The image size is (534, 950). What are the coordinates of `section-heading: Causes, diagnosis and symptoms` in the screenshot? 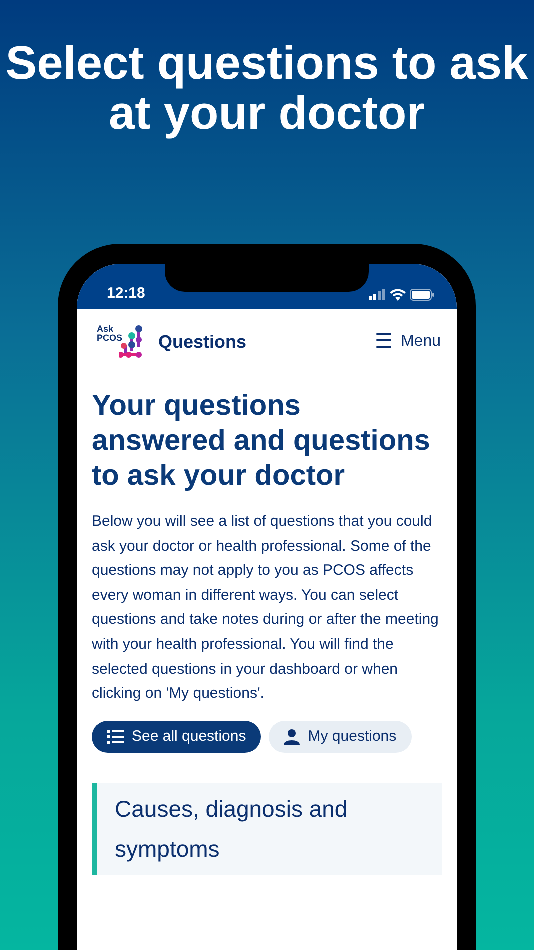 It's located at (267, 829).